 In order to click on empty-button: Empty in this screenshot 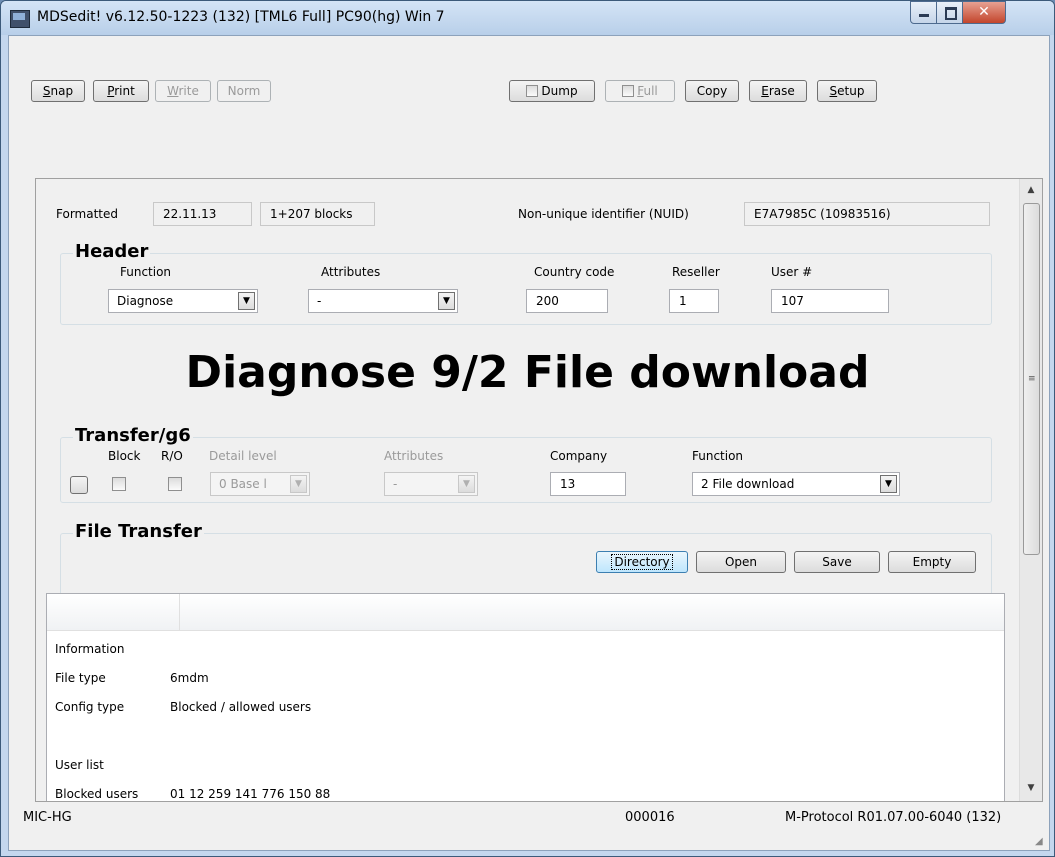, I will do `click(932, 562)`.